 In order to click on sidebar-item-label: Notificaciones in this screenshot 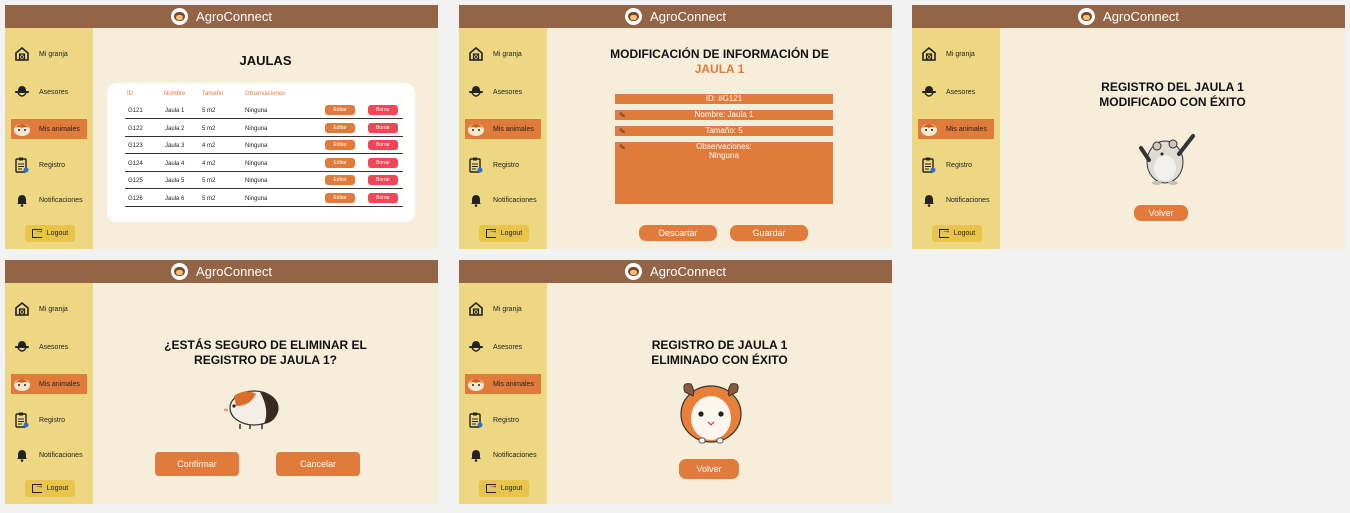, I will do `click(515, 455)`.